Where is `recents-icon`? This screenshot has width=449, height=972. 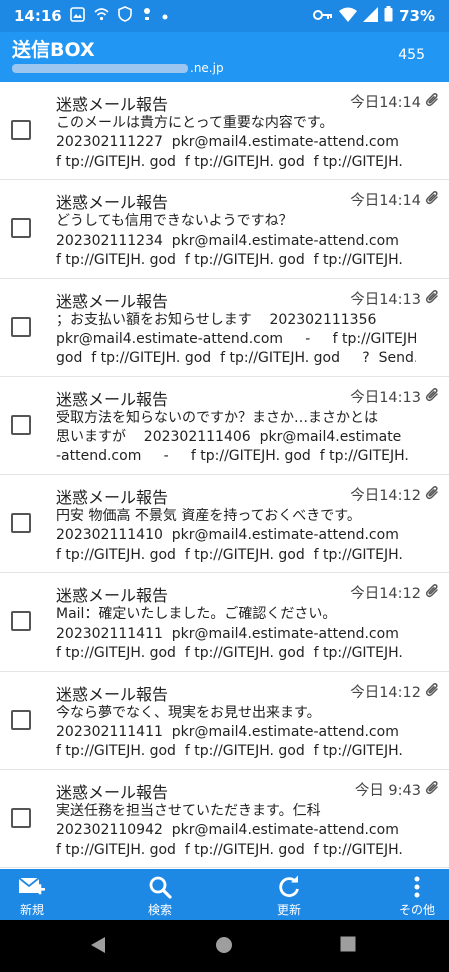 recents-icon is located at coordinates (348, 944).